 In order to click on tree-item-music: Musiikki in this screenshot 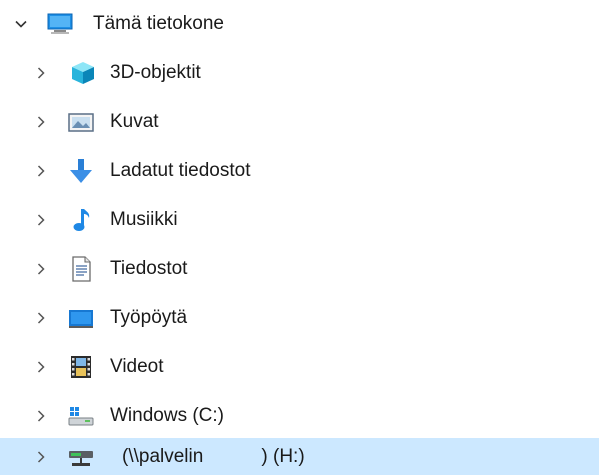, I will do `click(299, 220)`.